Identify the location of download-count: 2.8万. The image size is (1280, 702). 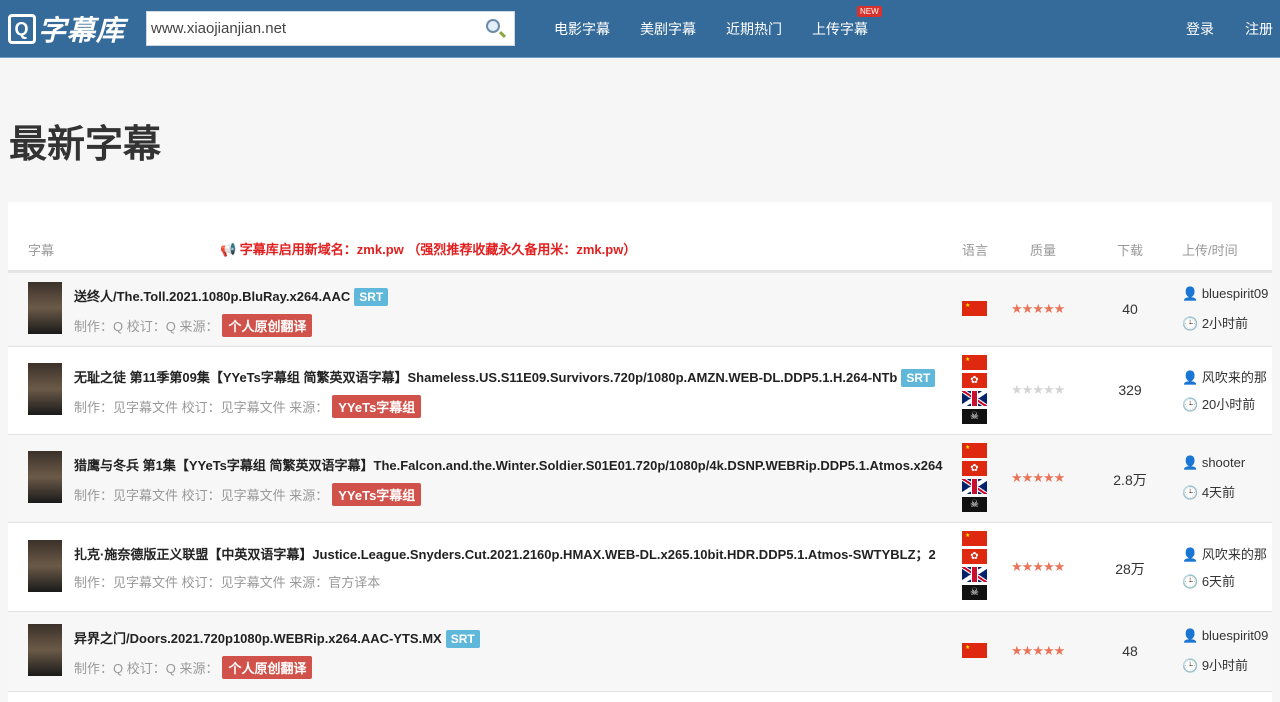
(1130, 480).